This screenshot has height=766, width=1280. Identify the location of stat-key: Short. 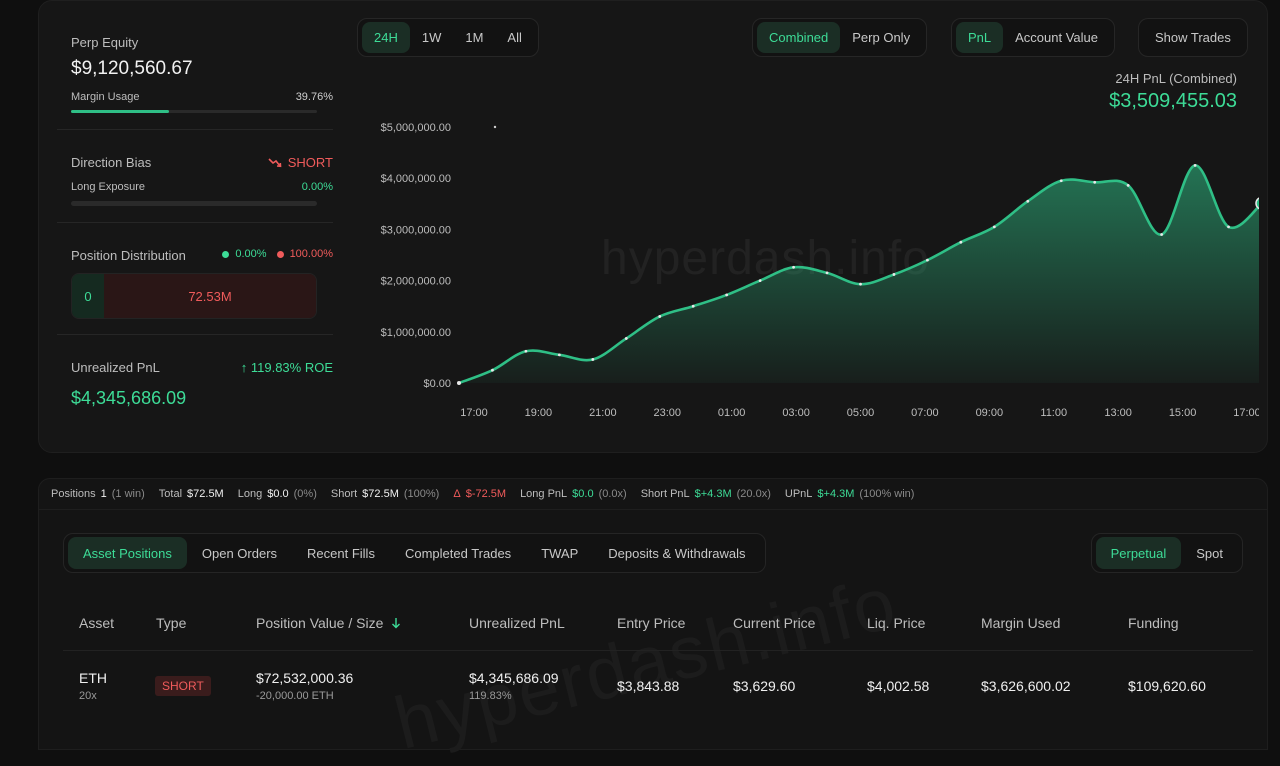
(344, 494).